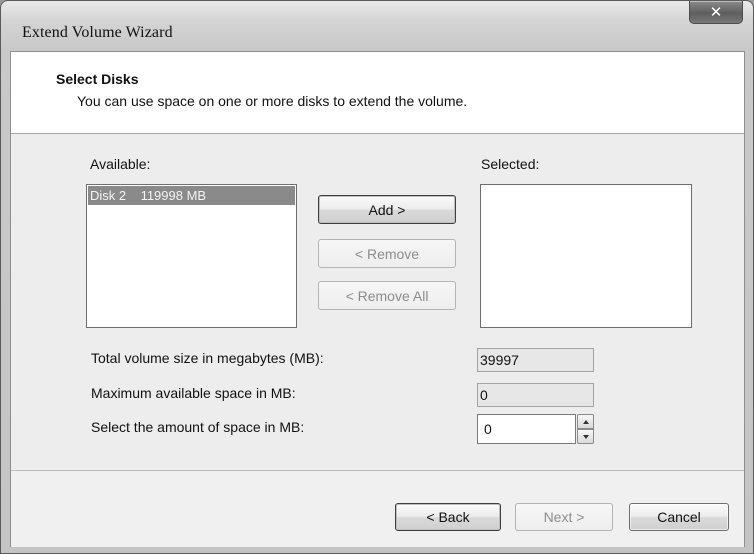 Image resolution: width=754 pixels, height=554 pixels. What do you see at coordinates (387, 209) in the screenshot?
I see `add-button: Add >` at bounding box center [387, 209].